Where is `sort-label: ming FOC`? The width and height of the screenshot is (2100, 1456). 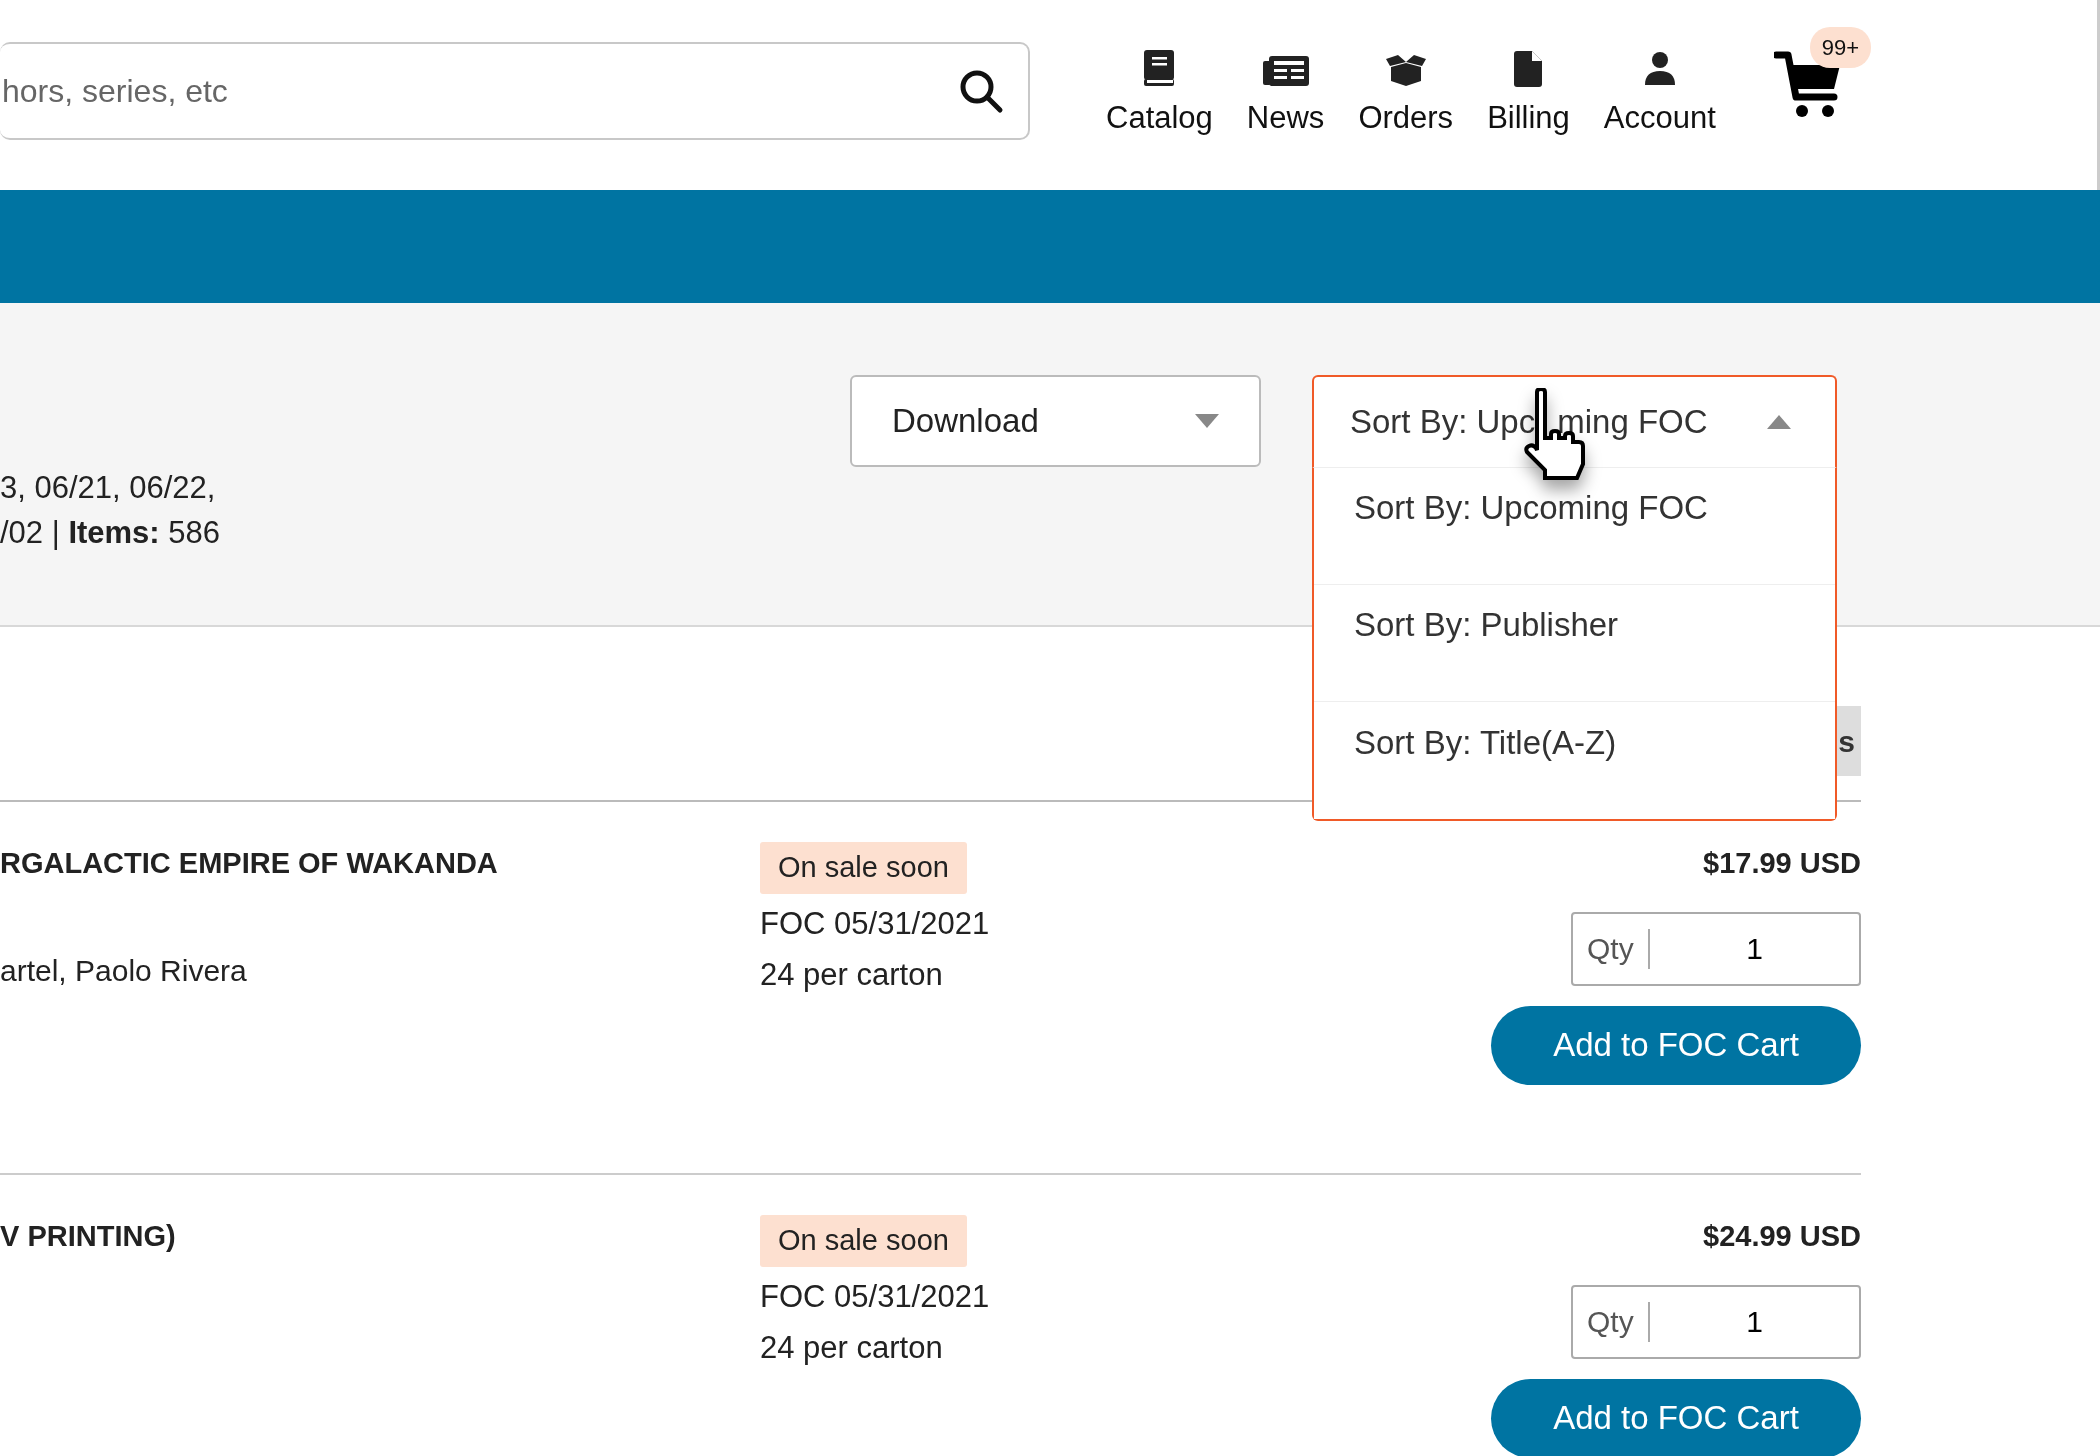
sort-label: ming FOC is located at coordinates (1632, 422).